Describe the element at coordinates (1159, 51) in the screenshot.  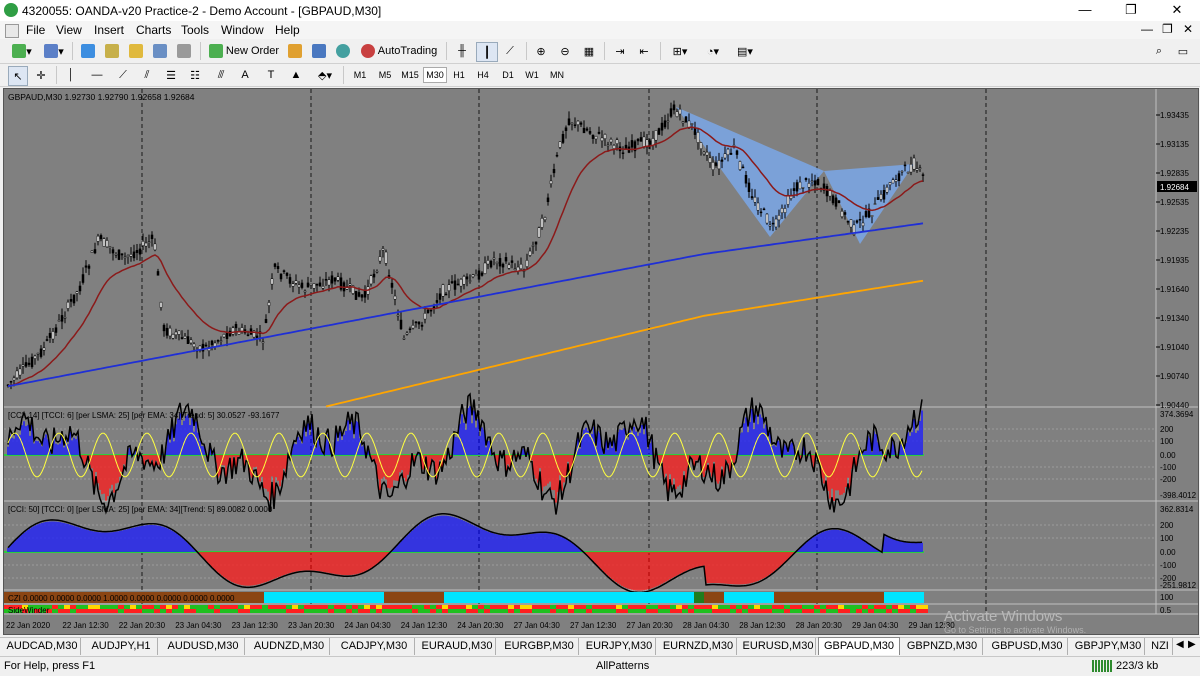
I see `search-icon: ⌕` at that location.